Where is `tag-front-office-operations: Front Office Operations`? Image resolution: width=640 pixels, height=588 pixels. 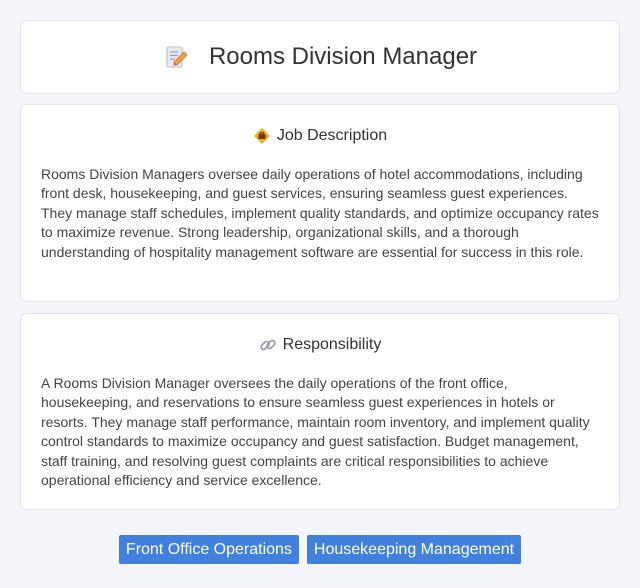 tag-front-office-operations: Front Office Operations is located at coordinates (208, 549).